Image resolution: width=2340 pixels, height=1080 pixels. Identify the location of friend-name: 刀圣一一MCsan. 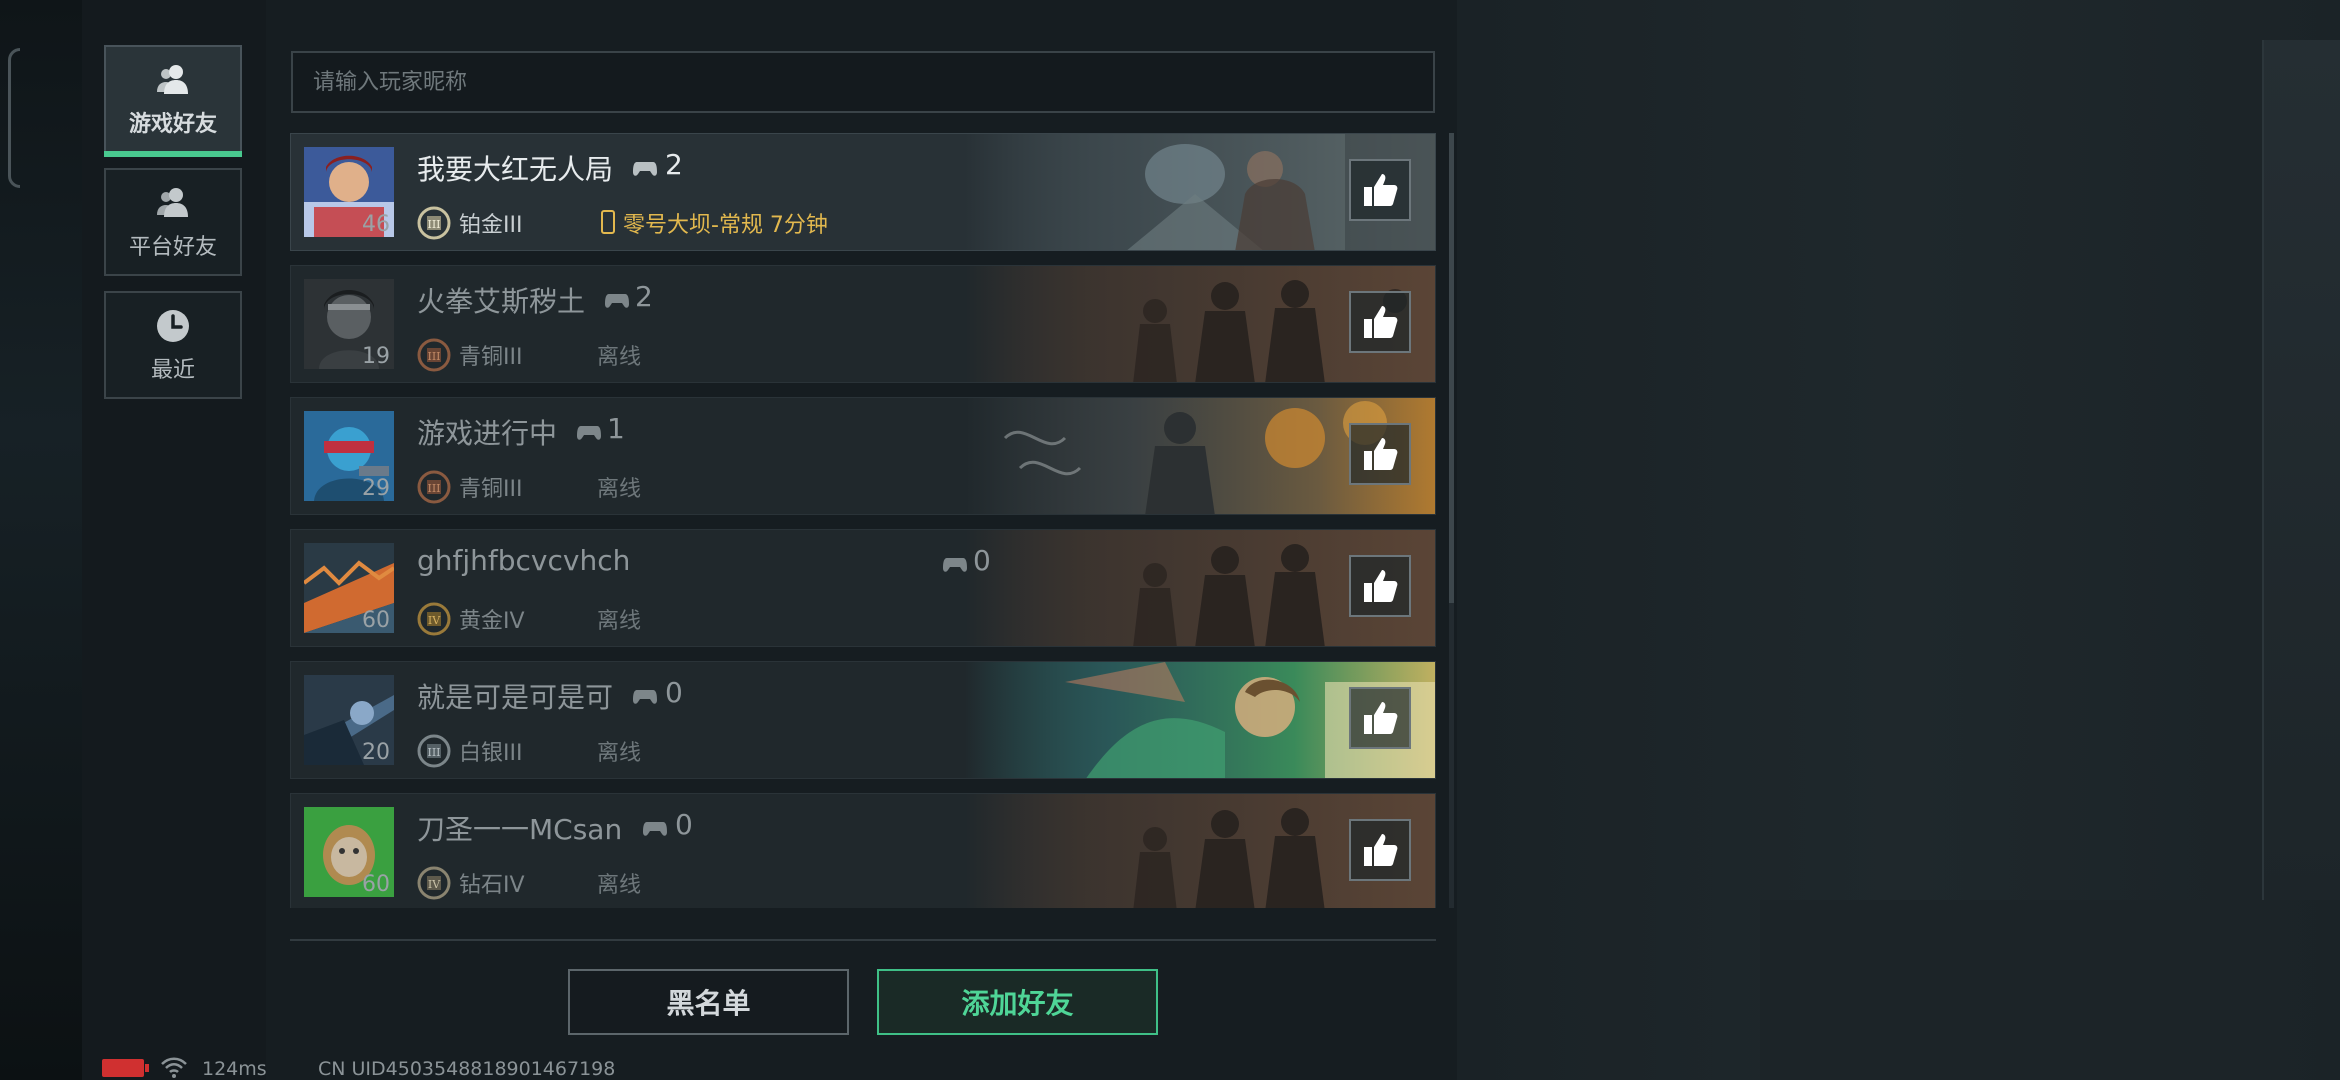
(520, 829).